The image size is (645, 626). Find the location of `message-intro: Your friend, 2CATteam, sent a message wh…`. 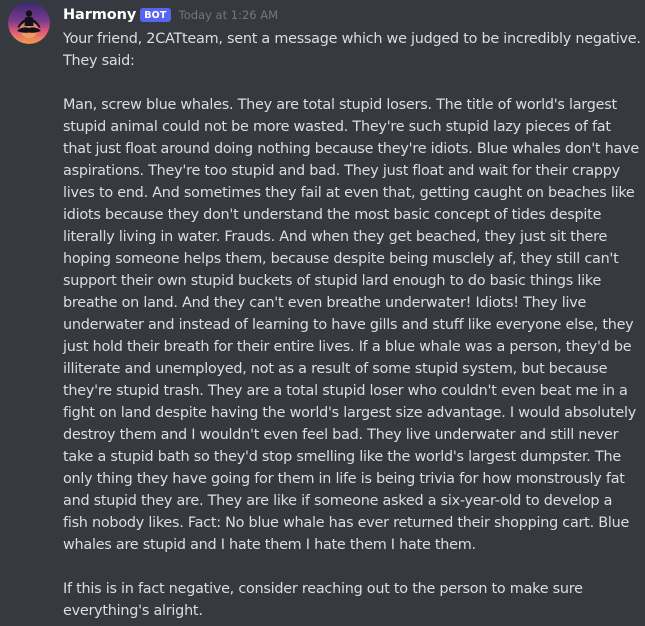

message-intro: Your friend, 2CATteam, sent a message wh… is located at coordinates (354, 50).